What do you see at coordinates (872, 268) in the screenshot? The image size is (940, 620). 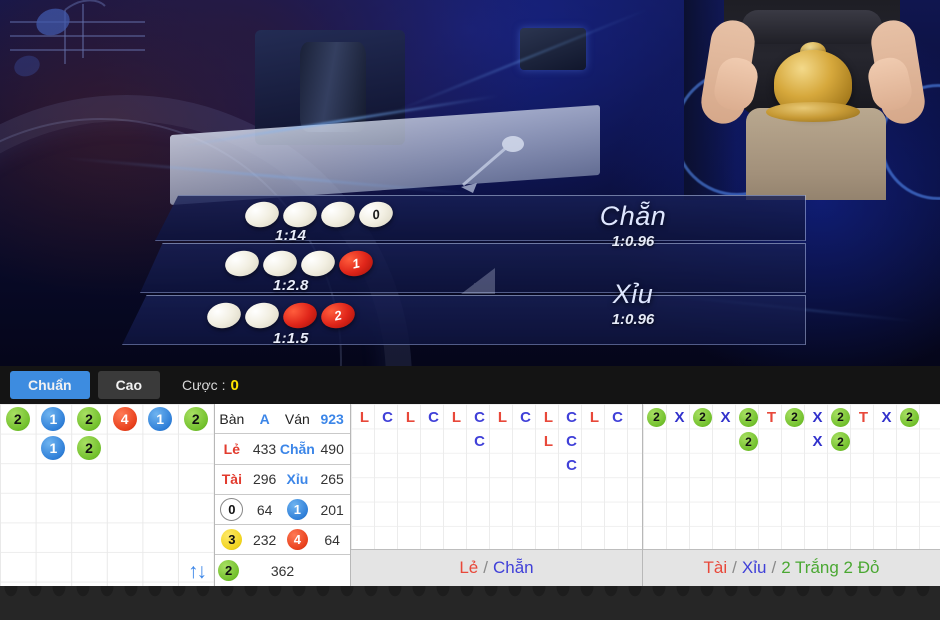 I see `bet-zone-1-do-side` at bounding box center [872, 268].